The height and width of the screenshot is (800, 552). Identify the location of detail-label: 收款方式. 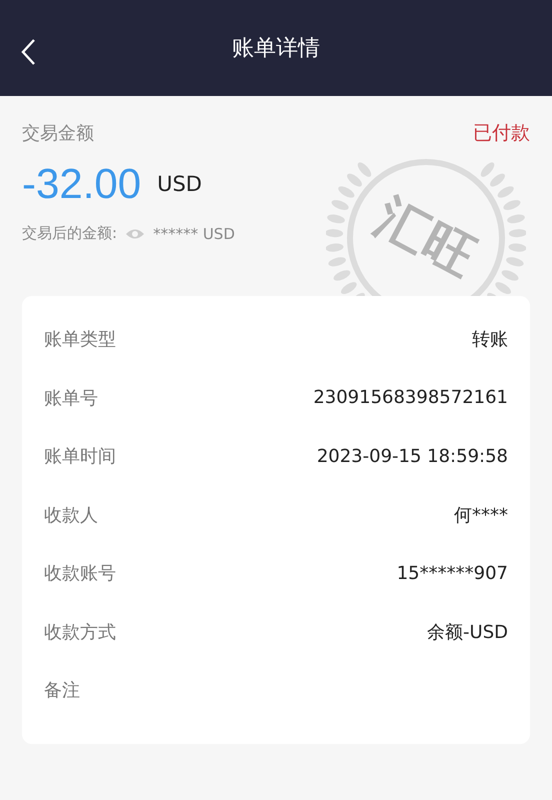
(80, 632).